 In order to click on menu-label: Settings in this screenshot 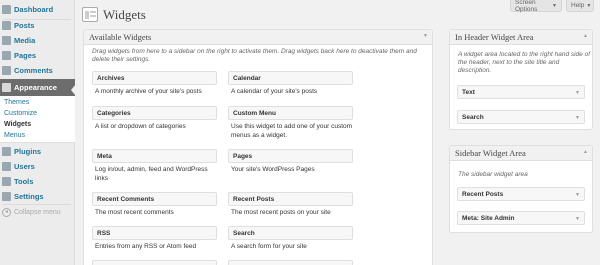, I will do `click(29, 196)`.